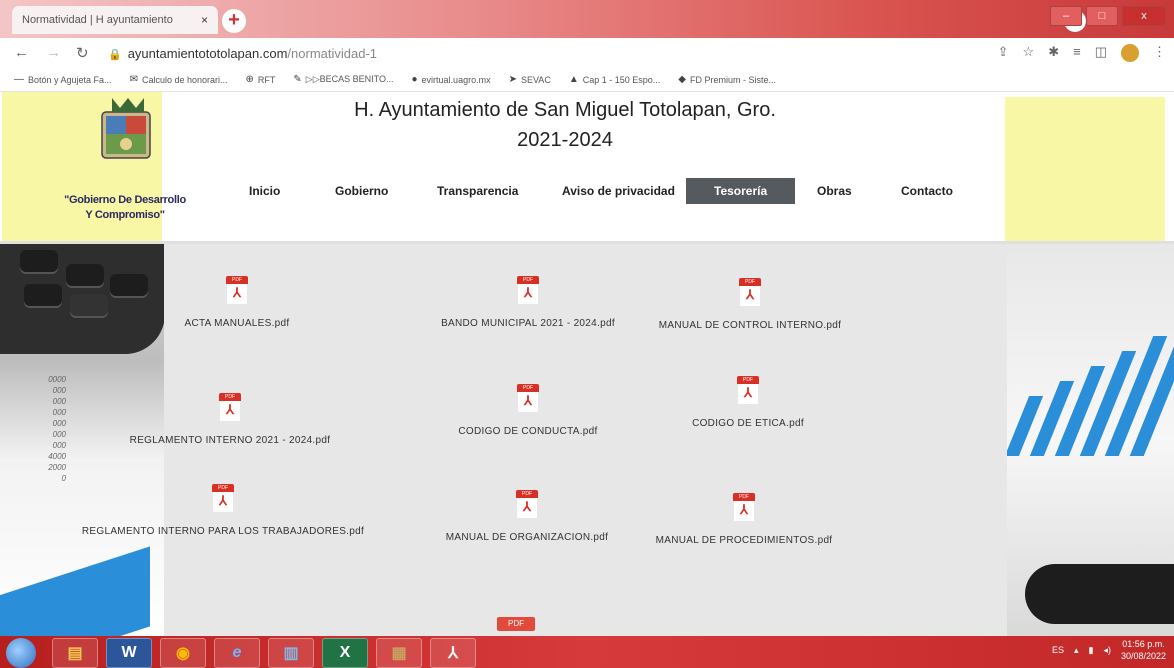 This screenshot has height=668, width=1174. Describe the element at coordinates (1130, 53) in the screenshot. I see `profile-avatar` at that location.